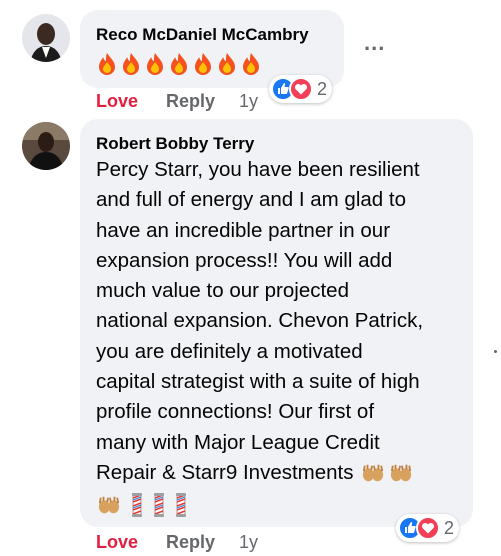 The width and height of the screenshot is (501, 556). Describe the element at coordinates (251, 200) in the screenshot. I see `comment-text-line: and full of energy and I am glad to` at that location.